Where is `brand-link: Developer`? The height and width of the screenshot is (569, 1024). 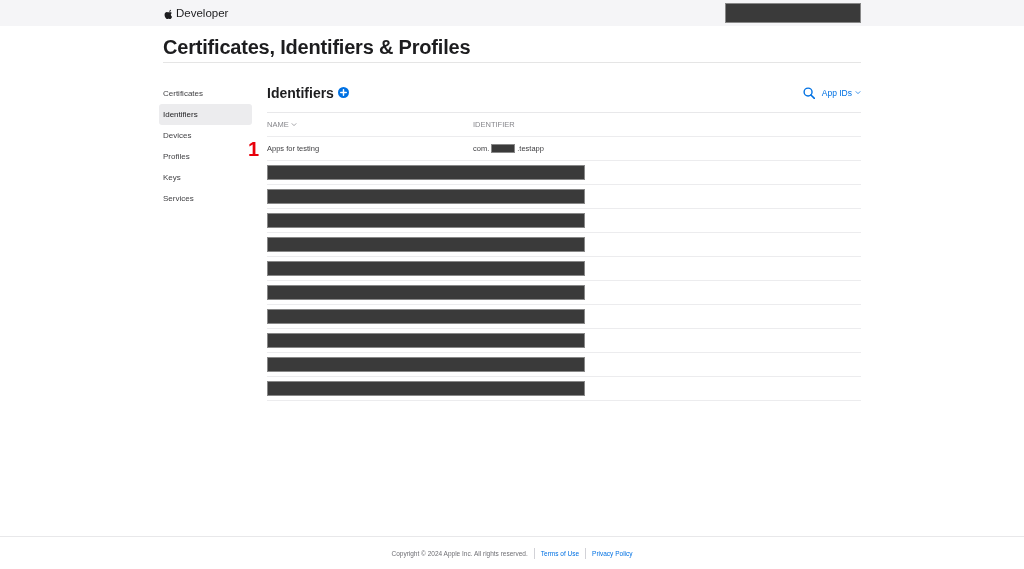
brand-link: Developer is located at coordinates (196, 13).